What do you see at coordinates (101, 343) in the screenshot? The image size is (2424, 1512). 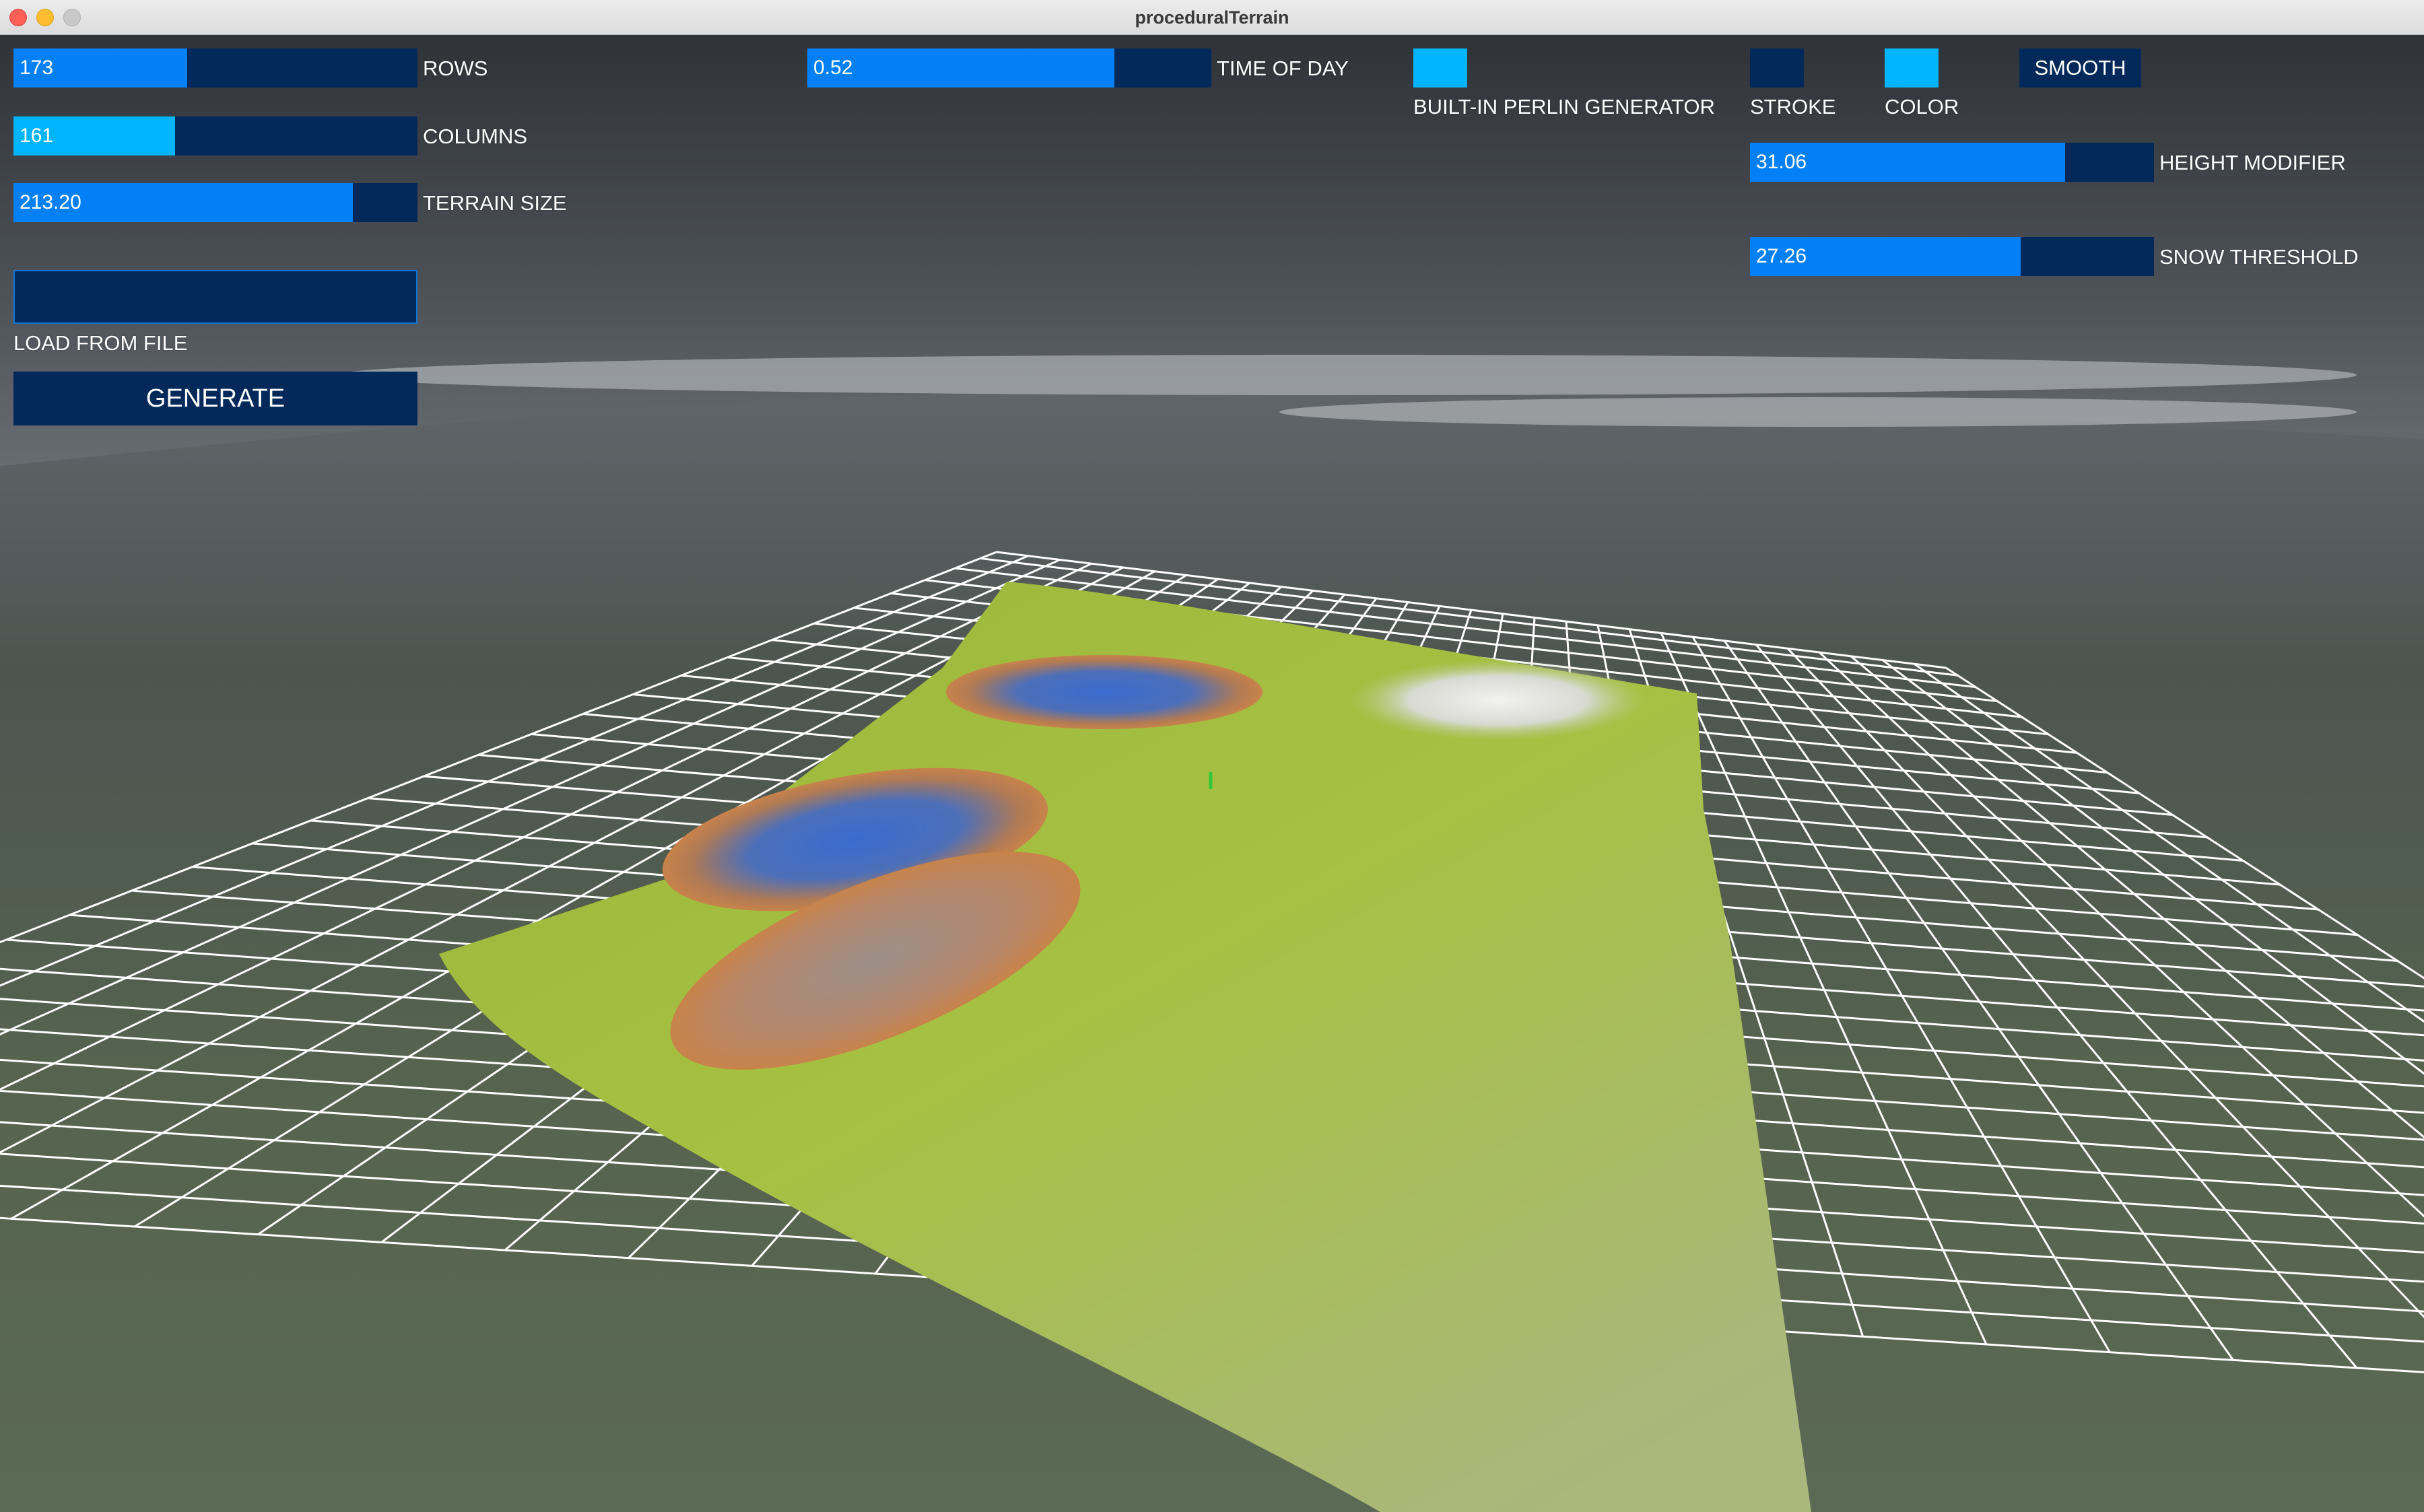 I see `load-from-file-label: LOAD FROM FILE` at bounding box center [101, 343].